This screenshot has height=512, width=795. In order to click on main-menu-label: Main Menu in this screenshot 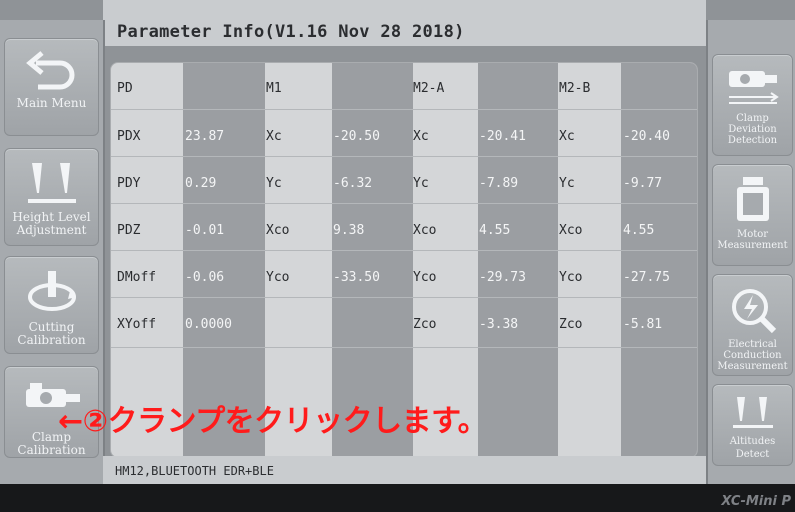, I will do `click(51, 103)`.